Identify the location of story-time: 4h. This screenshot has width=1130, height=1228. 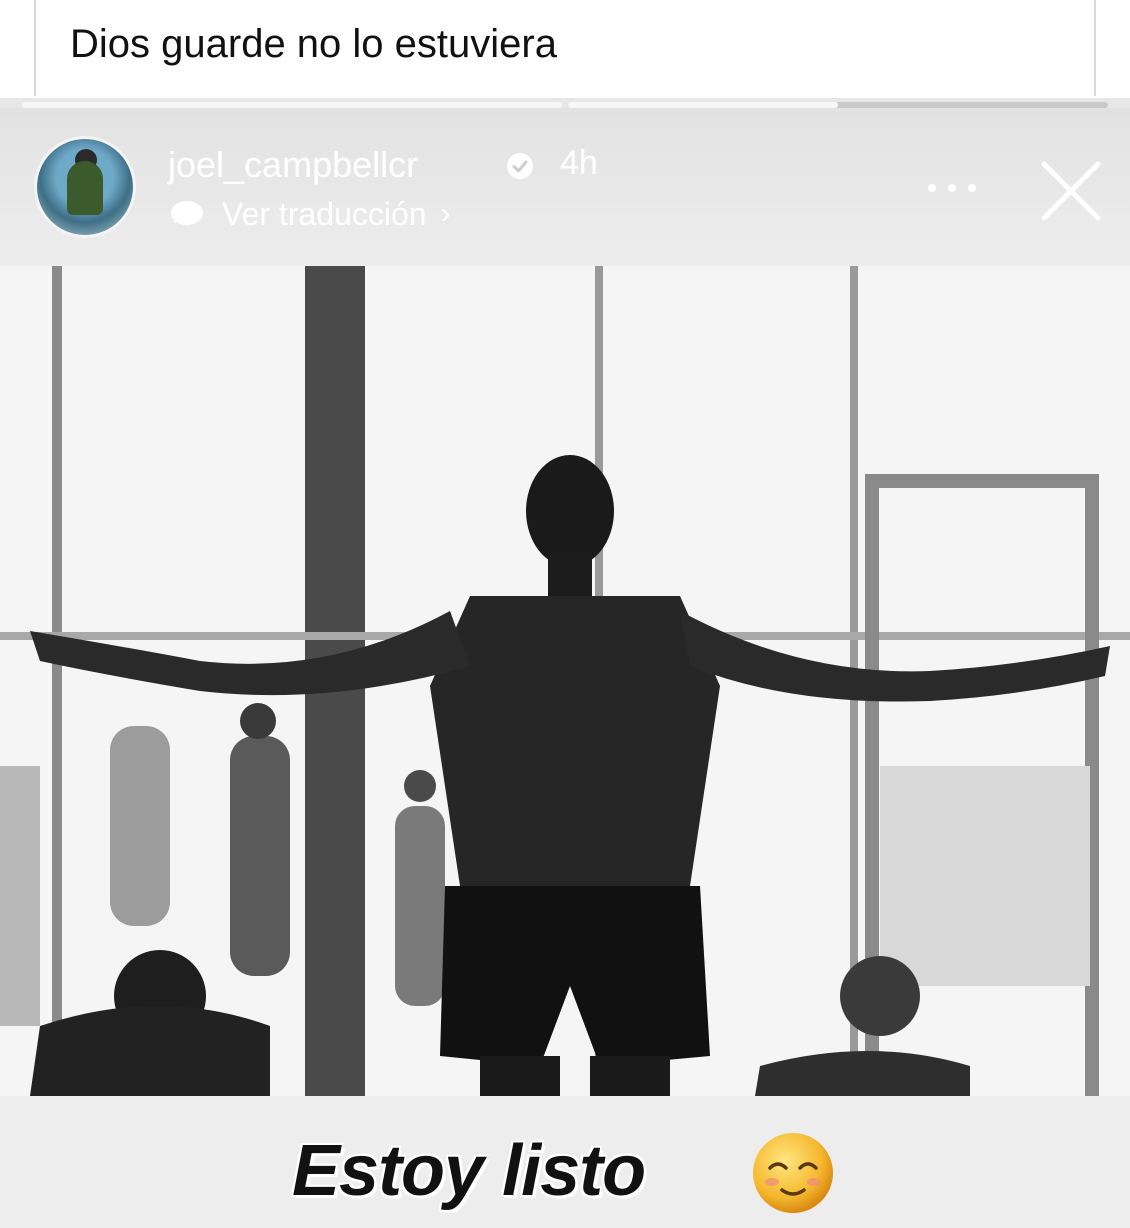
(579, 163).